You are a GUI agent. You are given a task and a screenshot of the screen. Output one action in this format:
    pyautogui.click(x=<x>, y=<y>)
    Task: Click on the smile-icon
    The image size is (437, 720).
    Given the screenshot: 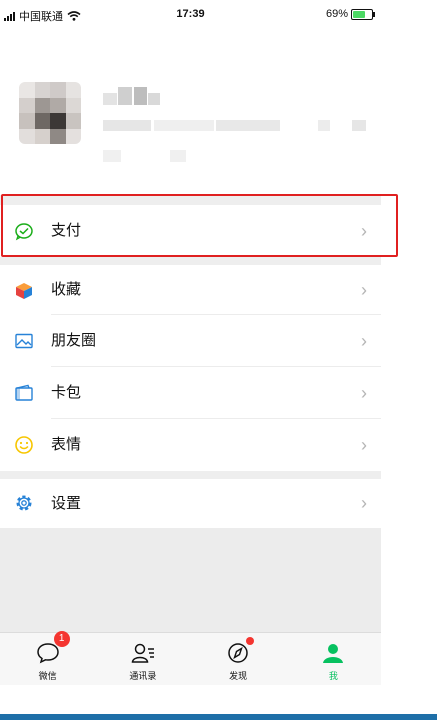 What is the action you would take?
    pyautogui.click(x=24, y=445)
    